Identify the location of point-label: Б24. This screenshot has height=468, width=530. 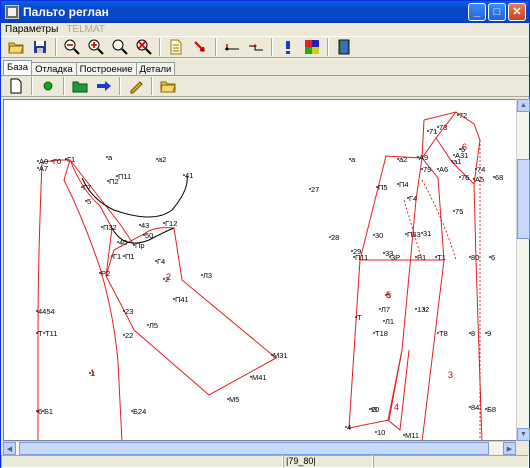
(139, 411).